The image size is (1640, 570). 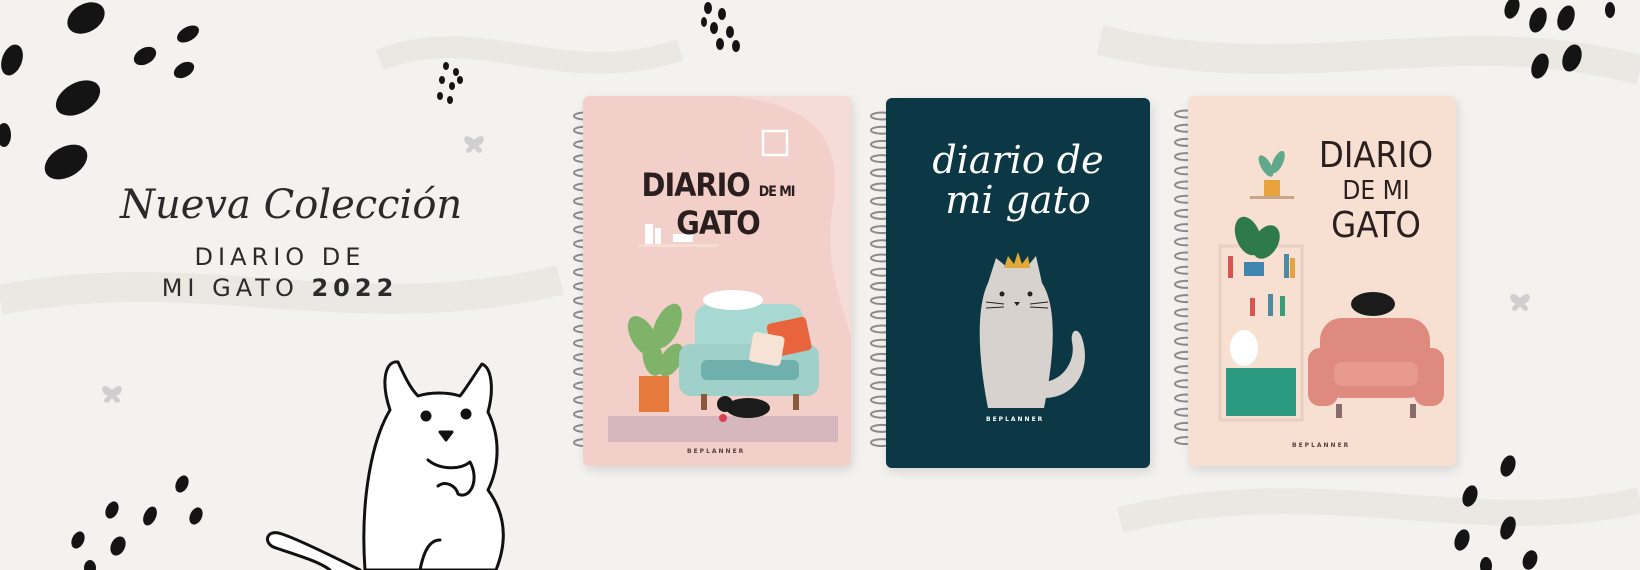 What do you see at coordinates (385, 465) in the screenshot?
I see `cat-illustration` at bounding box center [385, 465].